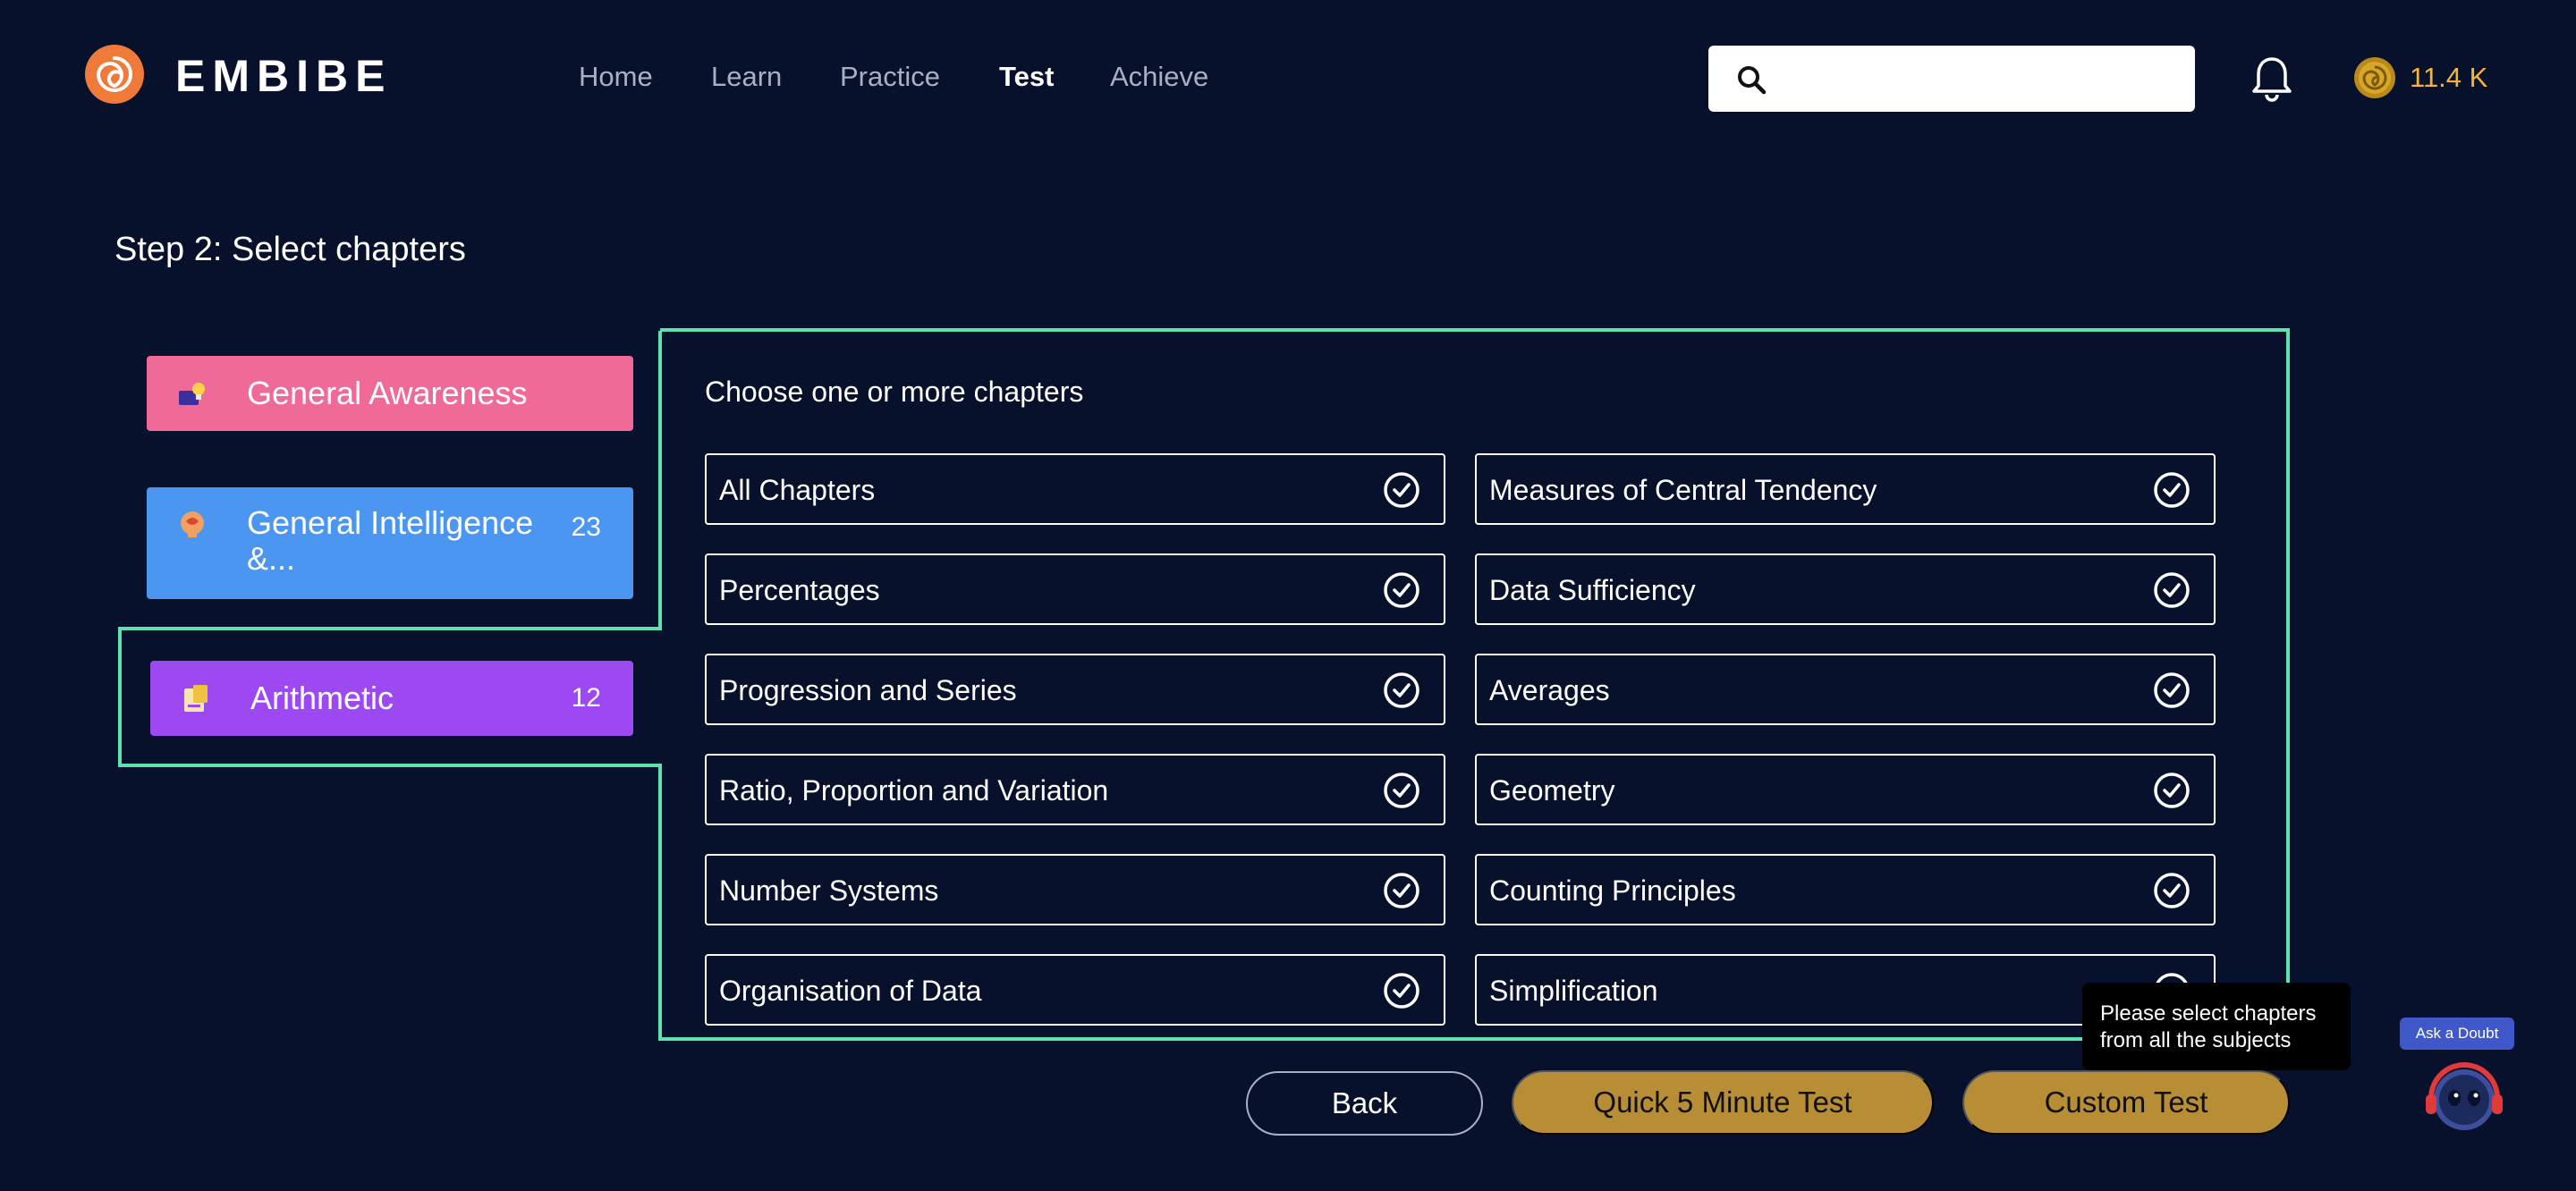 The image size is (2576, 1191). I want to click on nav-achieve: Achieve, so click(1159, 77).